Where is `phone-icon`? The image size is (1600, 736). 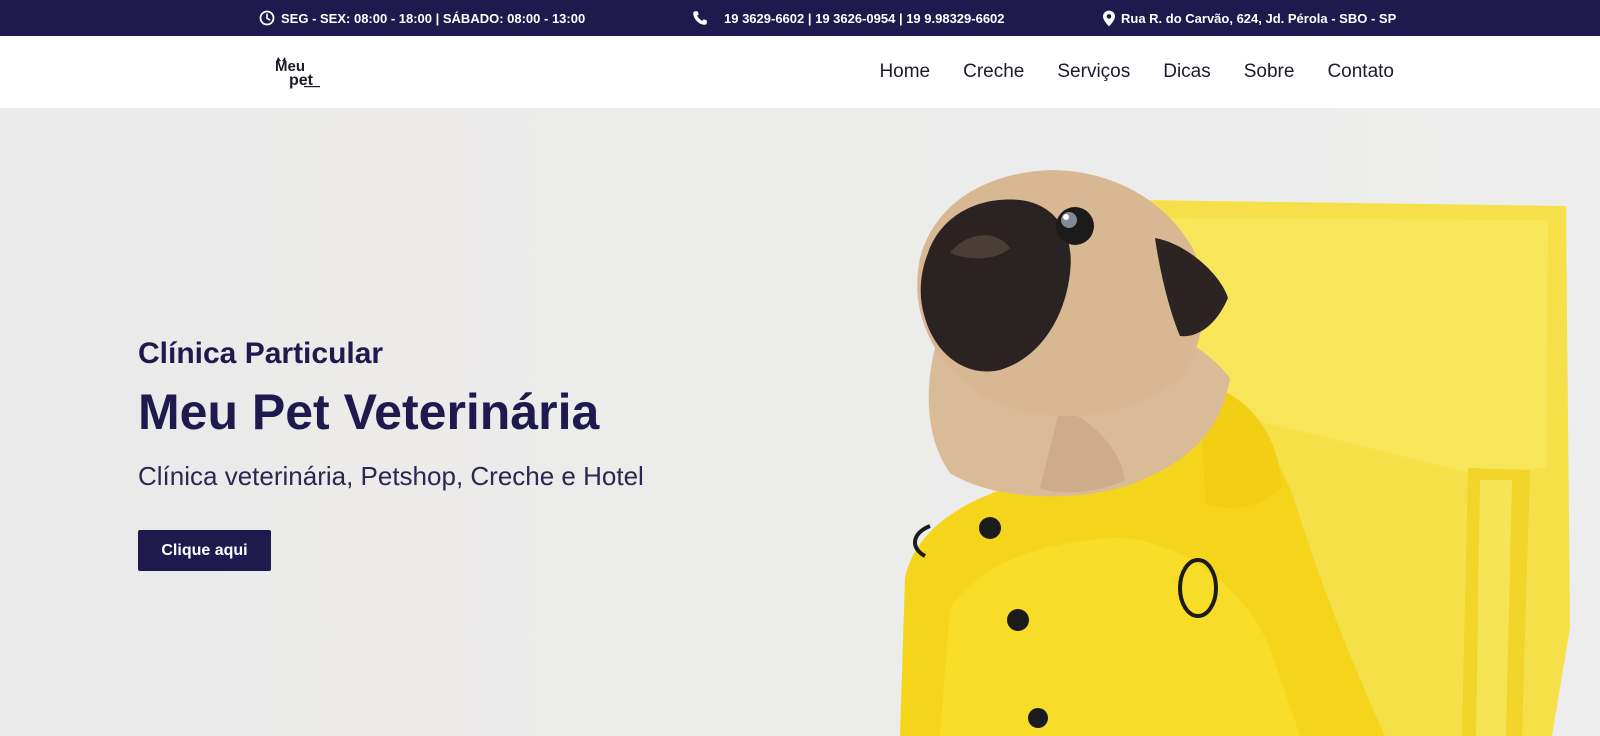
phone-icon is located at coordinates (700, 18).